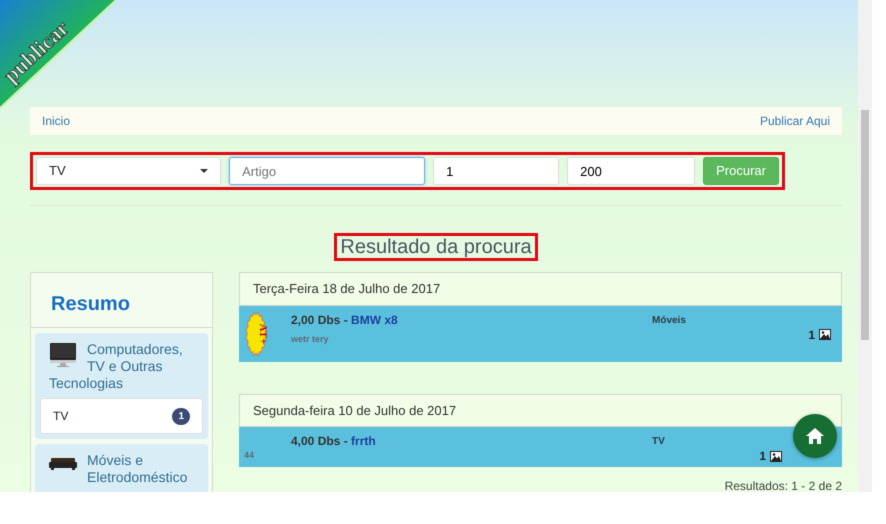 Image resolution: width=886 pixels, height=524 pixels. Describe the element at coordinates (795, 121) in the screenshot. I see `publish-link: Publicar Aqui` at that location.